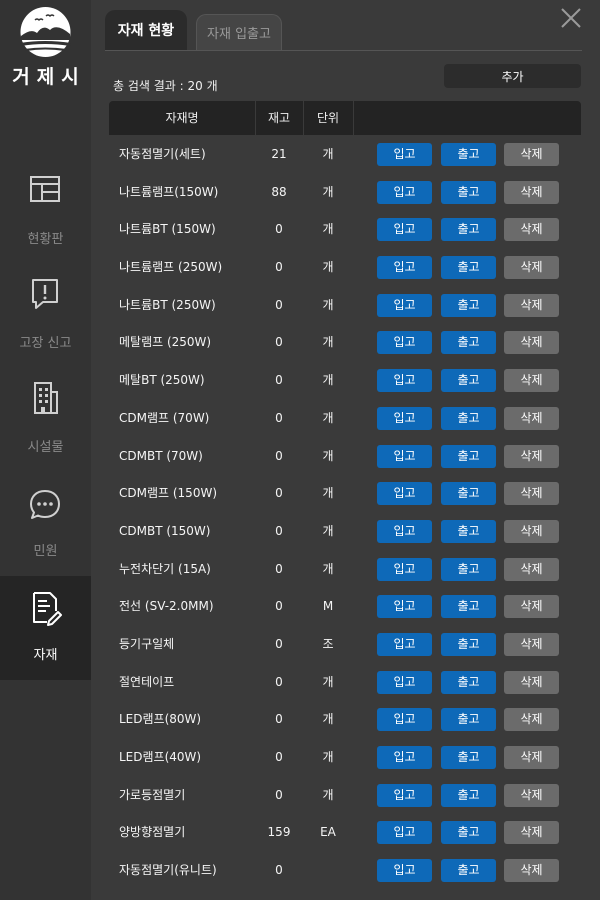  Describe the element at coordinates (167, 304) in the screenshot. I see `material-name: 나트륨BT (250W)` at that location.